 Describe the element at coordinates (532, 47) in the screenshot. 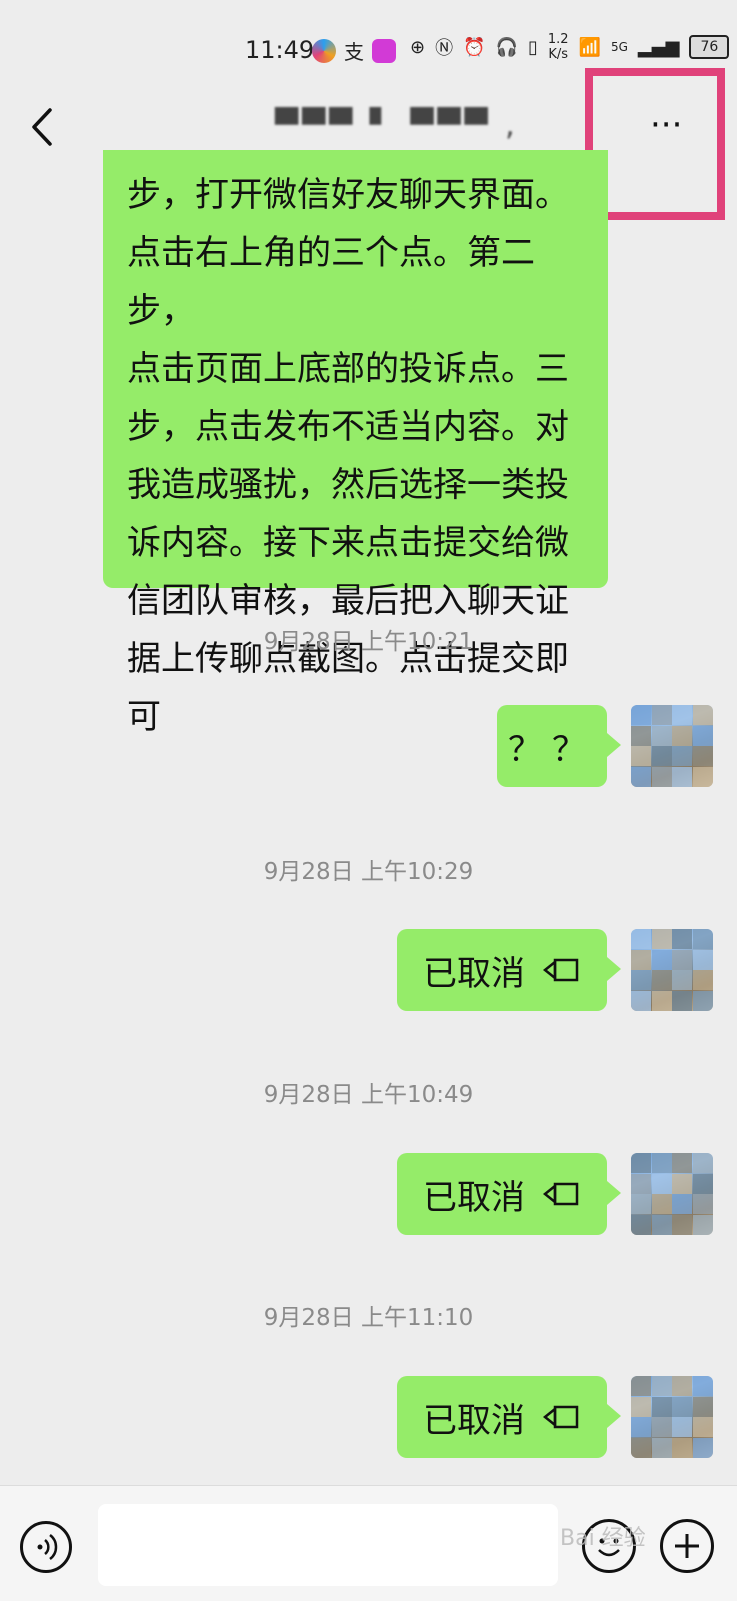

I see `battery-small-icon: ▯` at that location.